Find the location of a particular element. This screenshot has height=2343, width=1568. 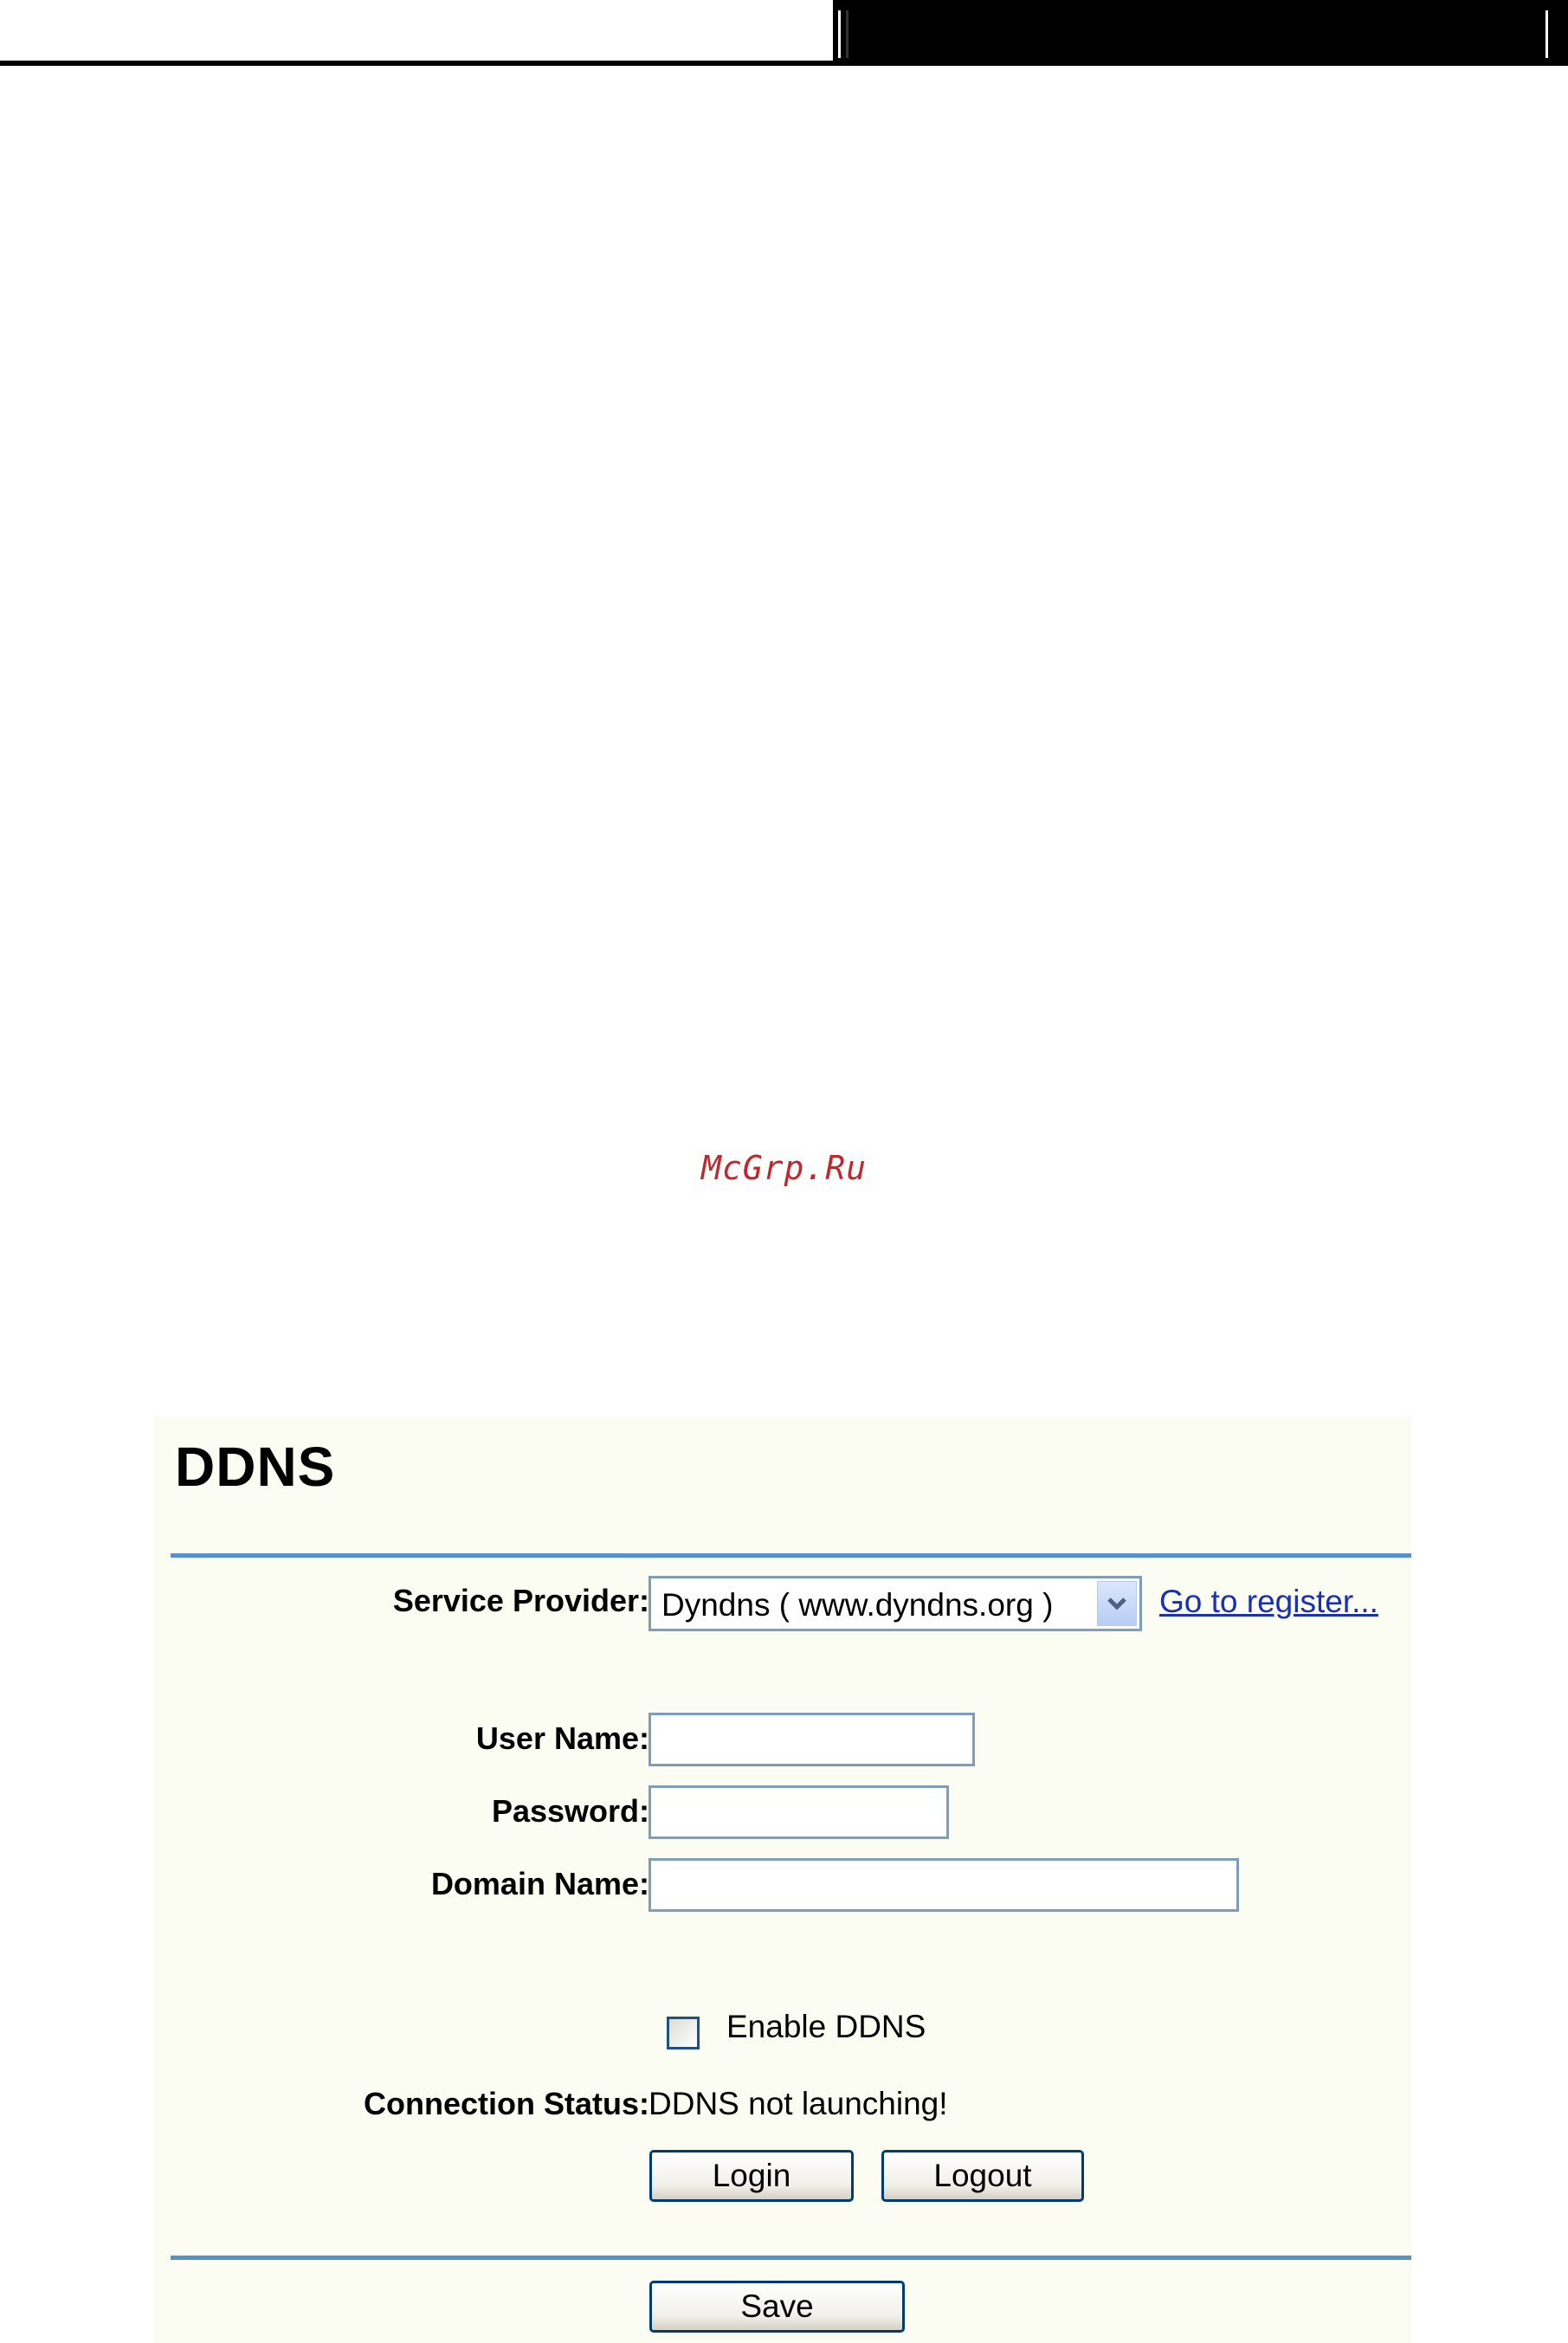

user-name-label: User Name: is located at coordinates (562, 1738).